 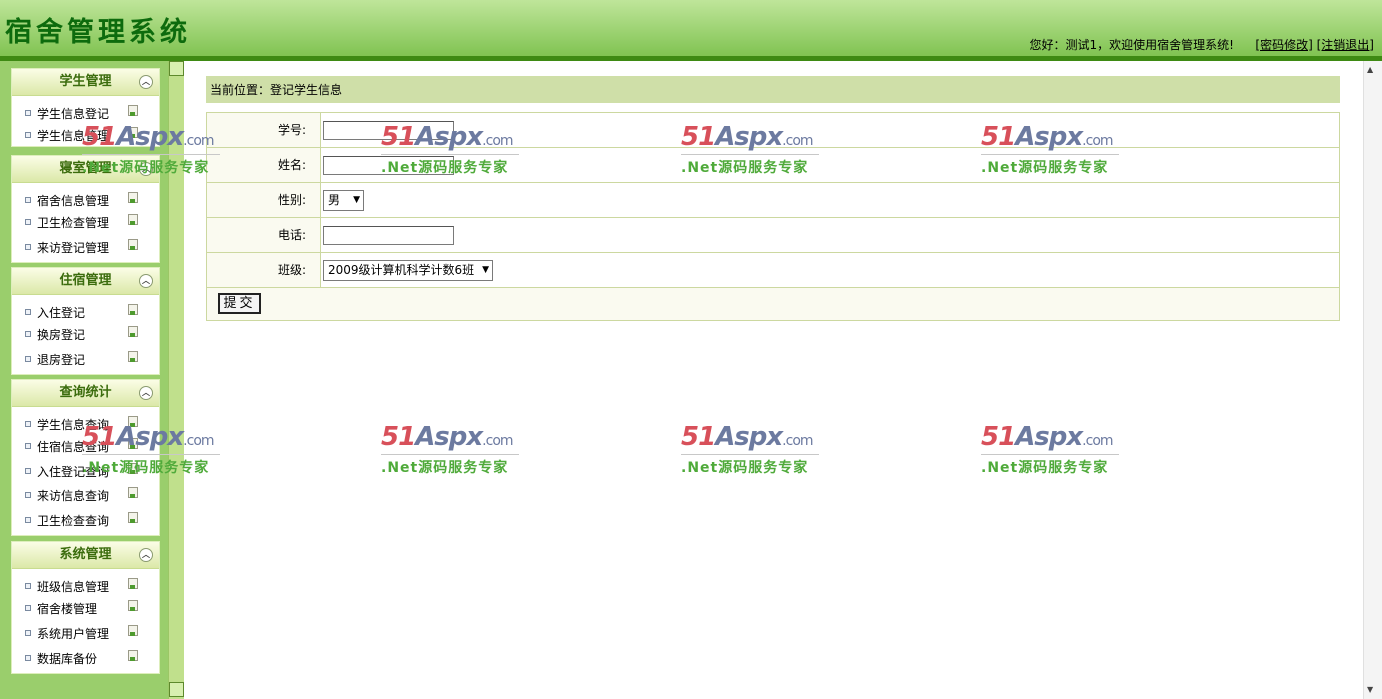 I want to click on scroll-up-icon: ▲, so click(x=1370, y=69).